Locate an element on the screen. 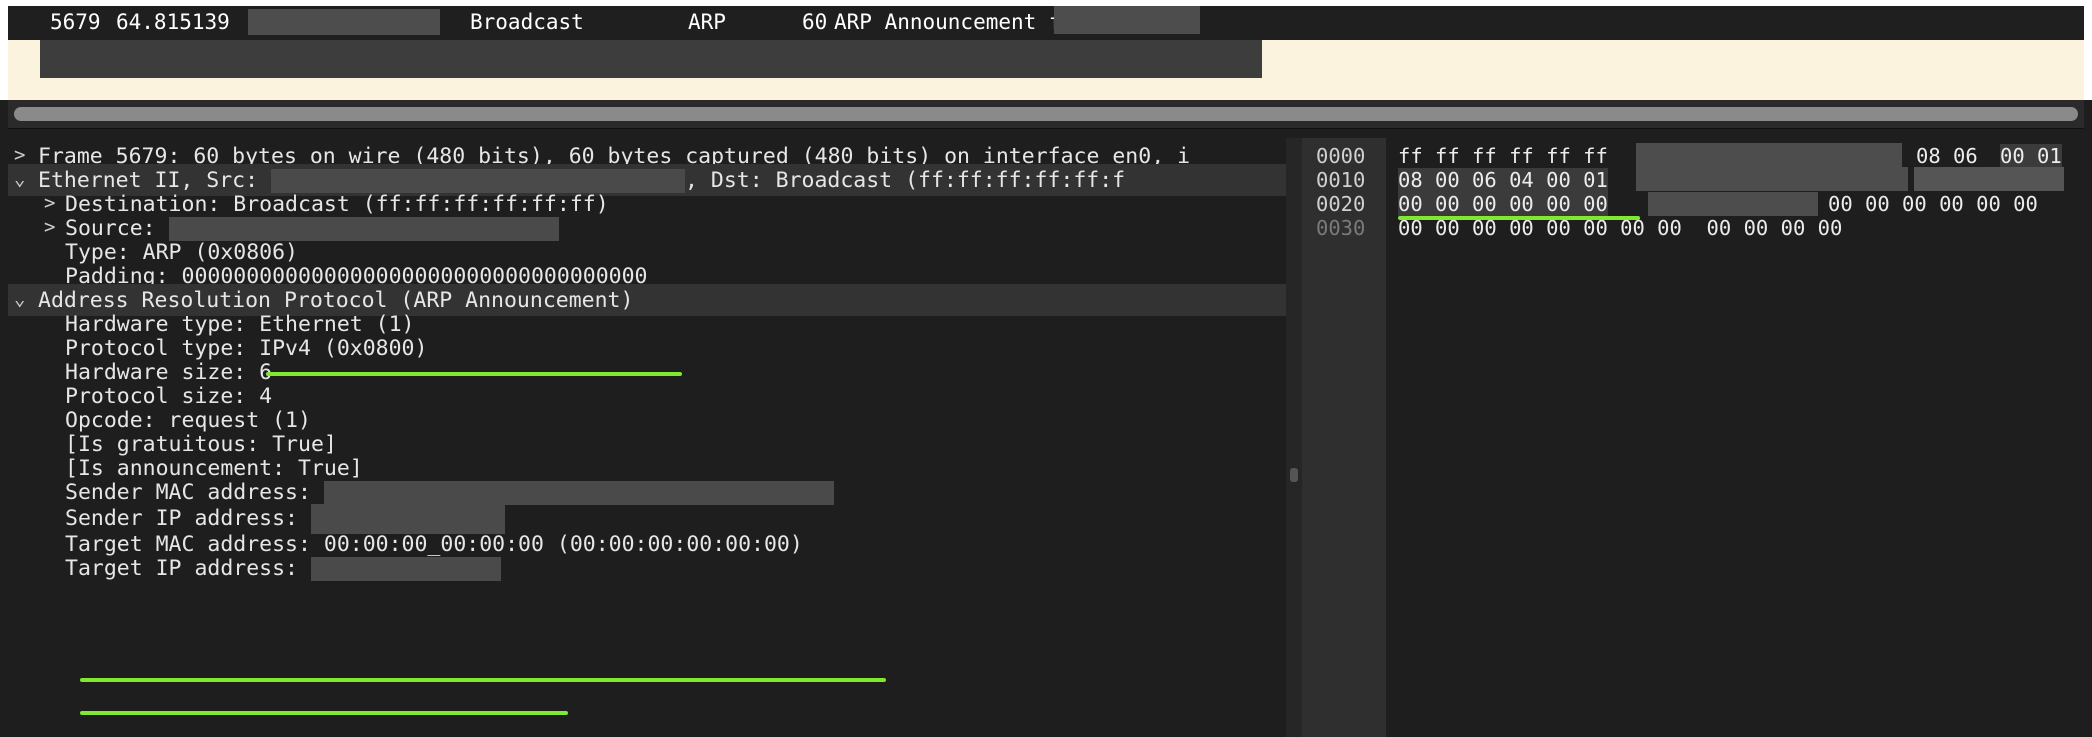 Image resolution: width=2092 pixels, height=737 pixels. hex-bytes: 00 00 00 00 00 00 is located at coordinates (1933, 204).